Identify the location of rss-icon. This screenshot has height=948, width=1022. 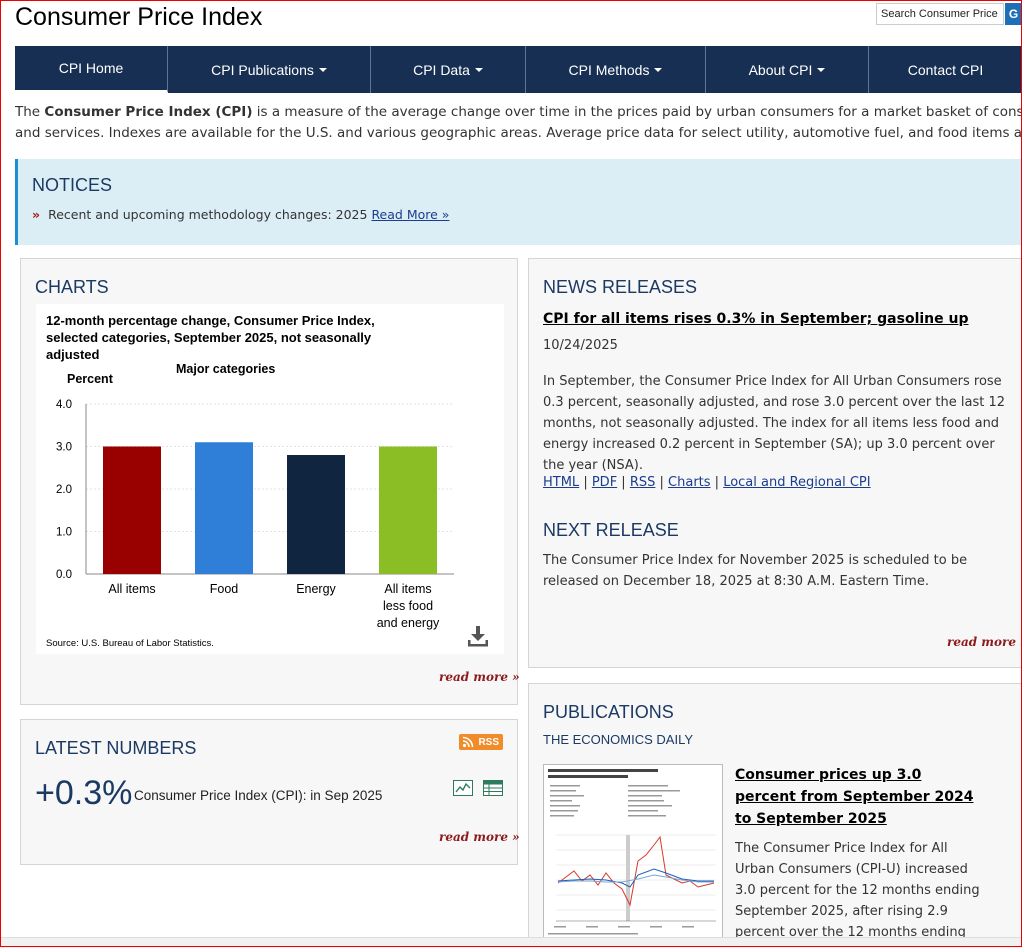
(468, 742).